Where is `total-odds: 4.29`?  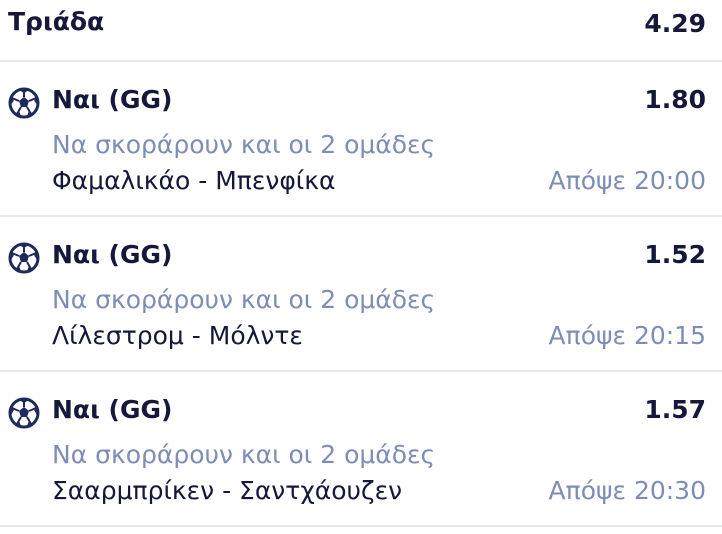
total-odds: 4.29 is located at coordinates (675, 23).